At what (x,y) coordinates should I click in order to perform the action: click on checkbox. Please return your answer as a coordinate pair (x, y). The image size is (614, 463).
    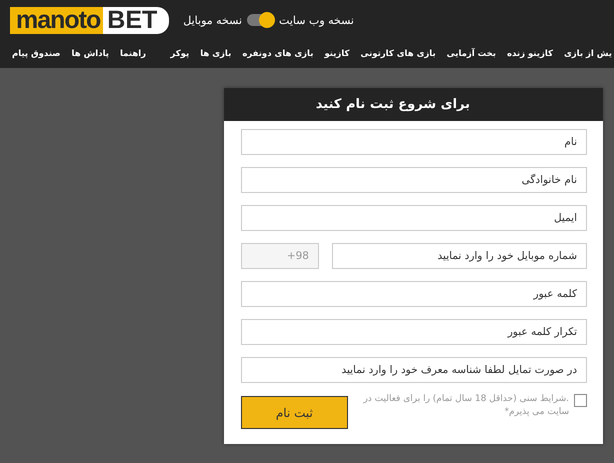
    Looking at the image, I should click on (580, 400).